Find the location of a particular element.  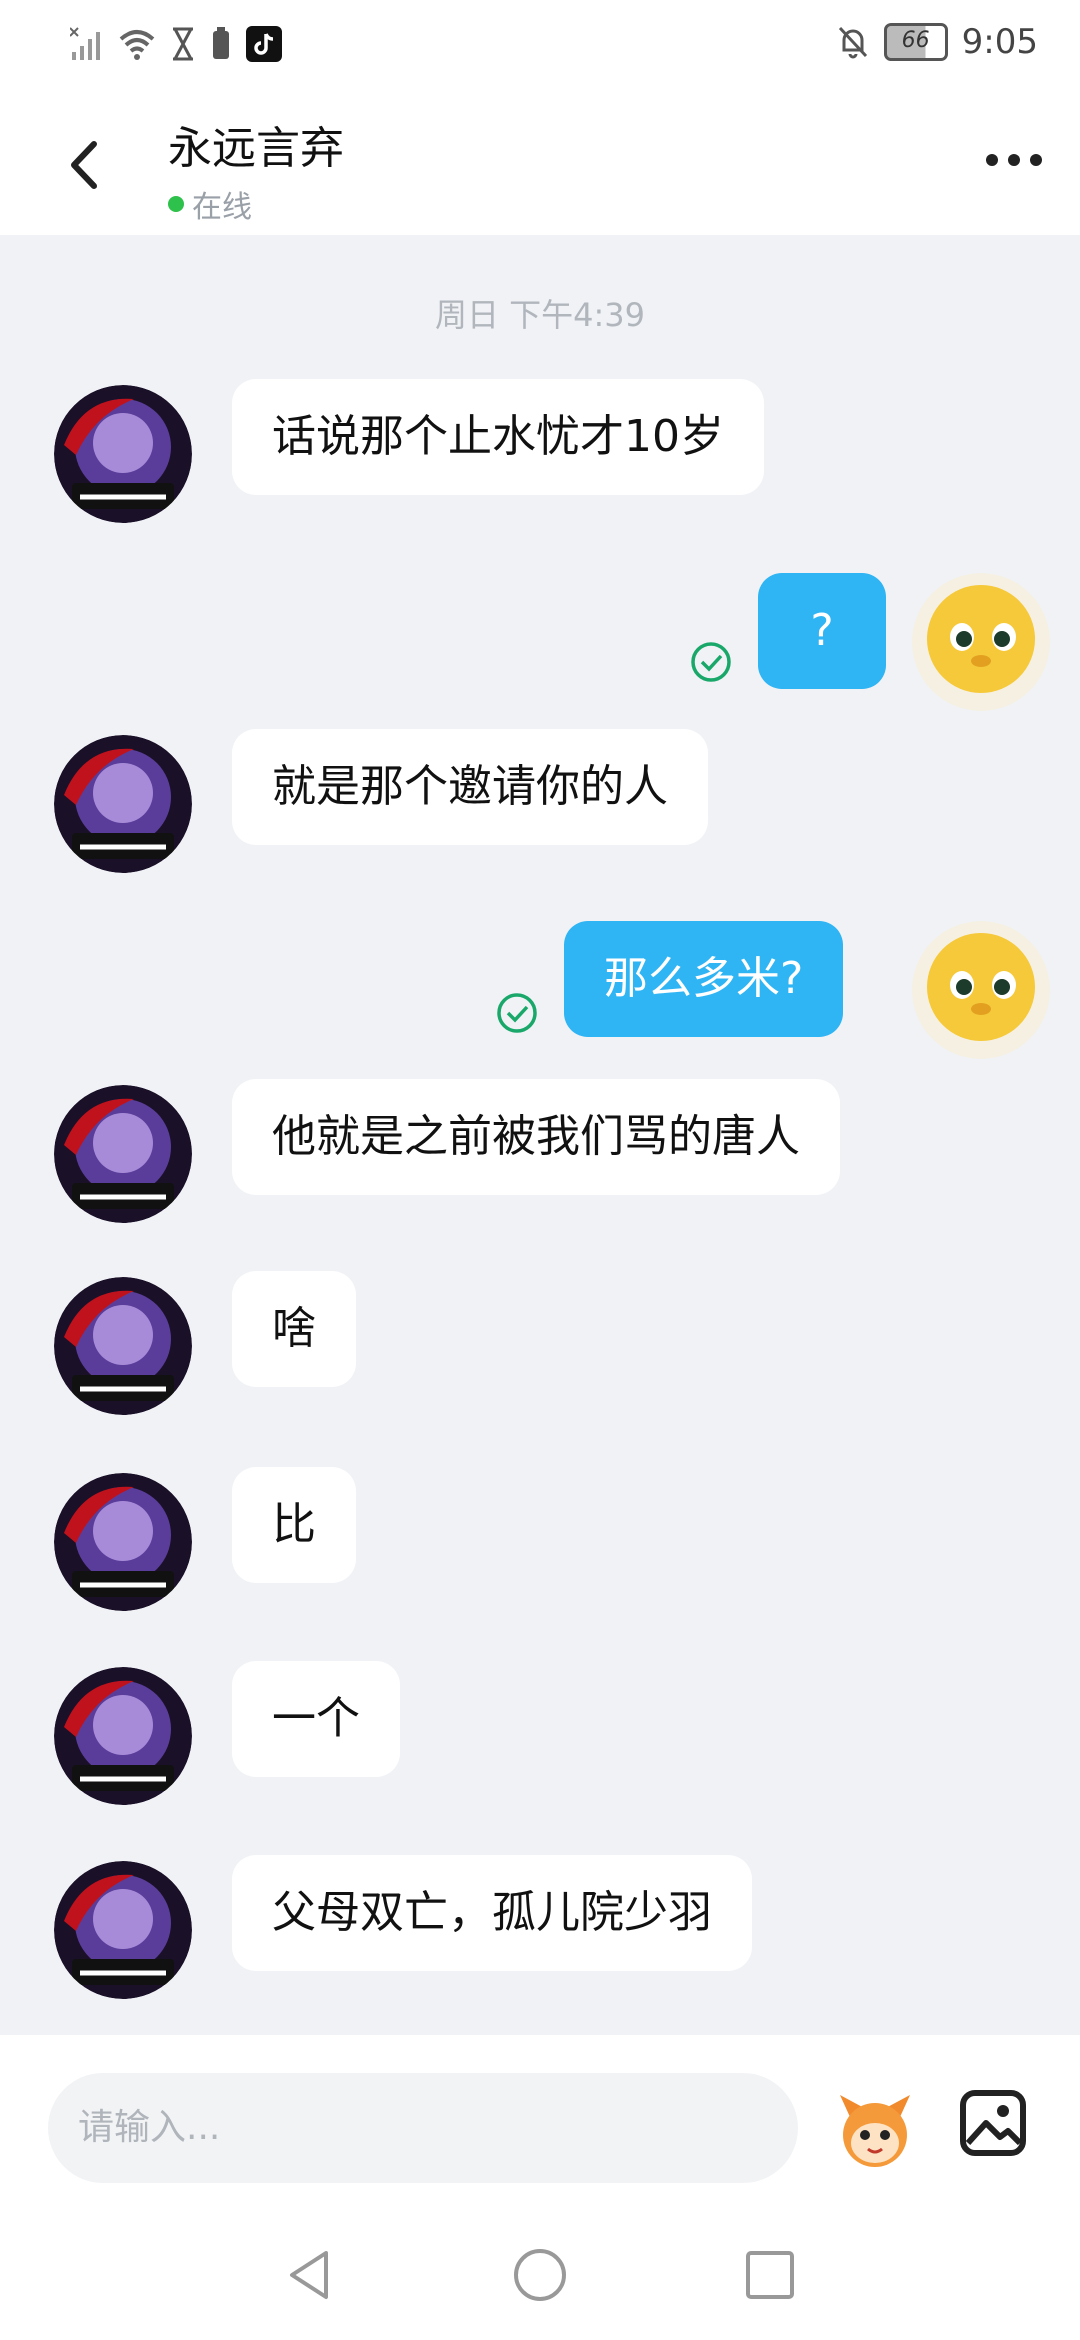

outgoing-message: ? is located at coordinates (822, 631).